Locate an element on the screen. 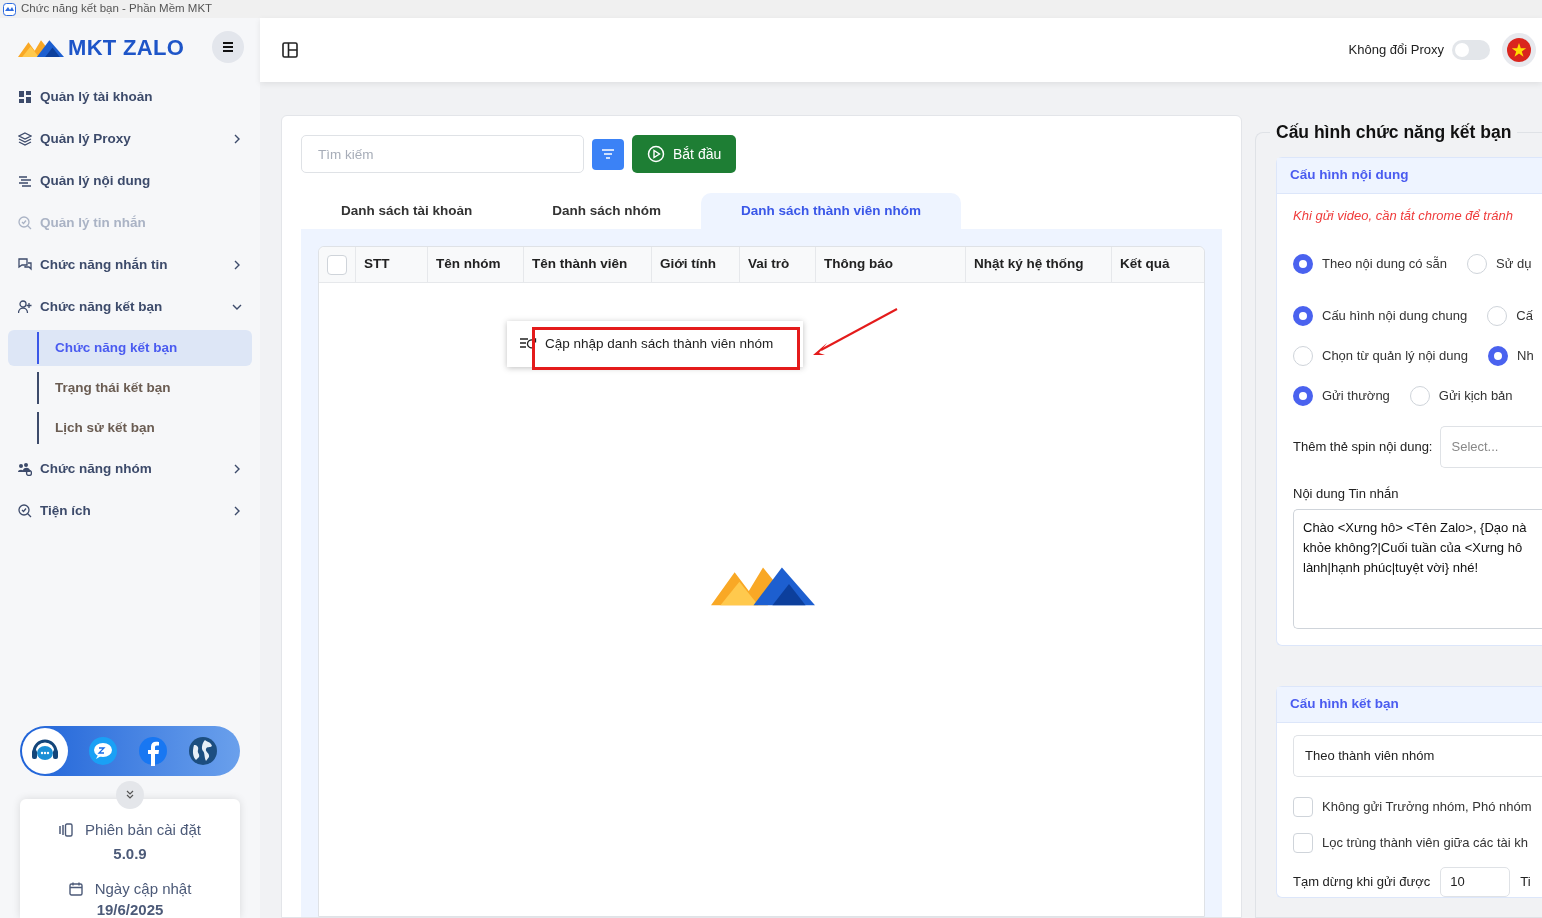 The height and width of the screenshot is (918, 1542). sidebar-item: Quản lý tài khoản is located at coordinates (130, 97).